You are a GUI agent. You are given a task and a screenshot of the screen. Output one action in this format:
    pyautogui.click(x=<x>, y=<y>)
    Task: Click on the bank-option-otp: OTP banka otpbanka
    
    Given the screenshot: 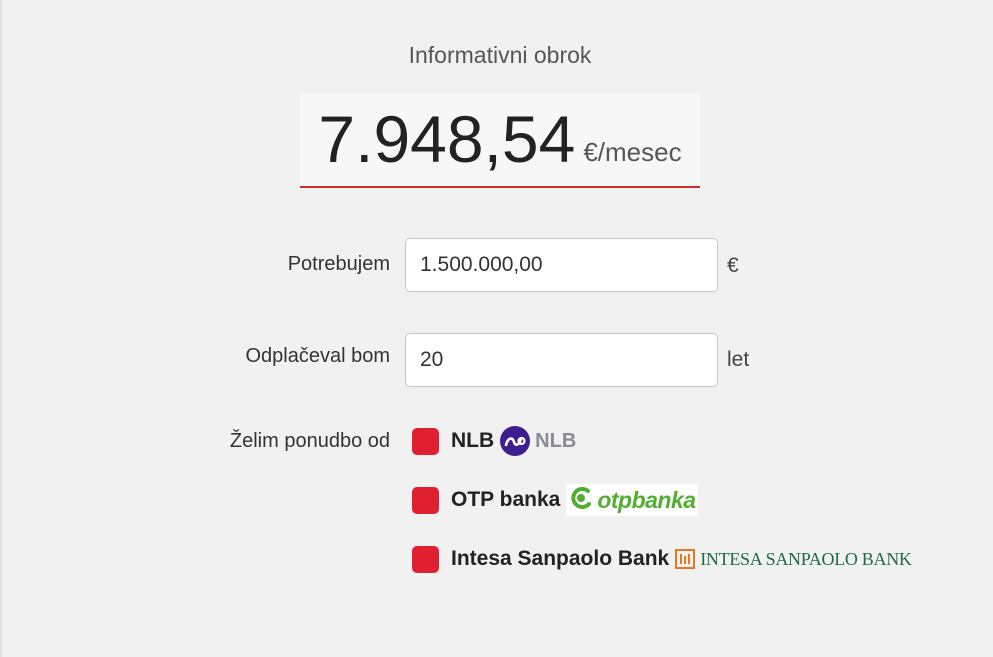 What is the action you would take?
    pyautogui.click(x=555, y=500)
    